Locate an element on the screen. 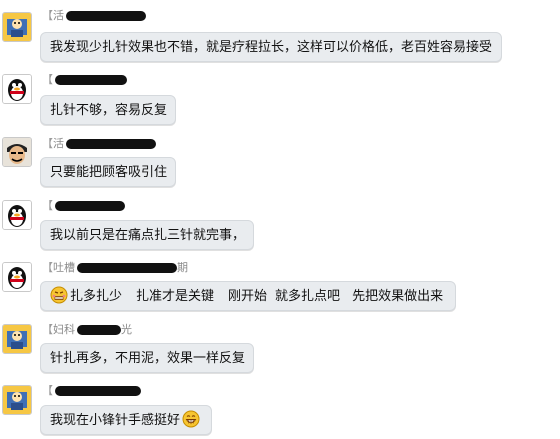  message-bubble: 我发现少扎针效果也不错，就是疗程拉长，这样可以价格低，老百姓容易接受 is located at coordinates (271, 47).